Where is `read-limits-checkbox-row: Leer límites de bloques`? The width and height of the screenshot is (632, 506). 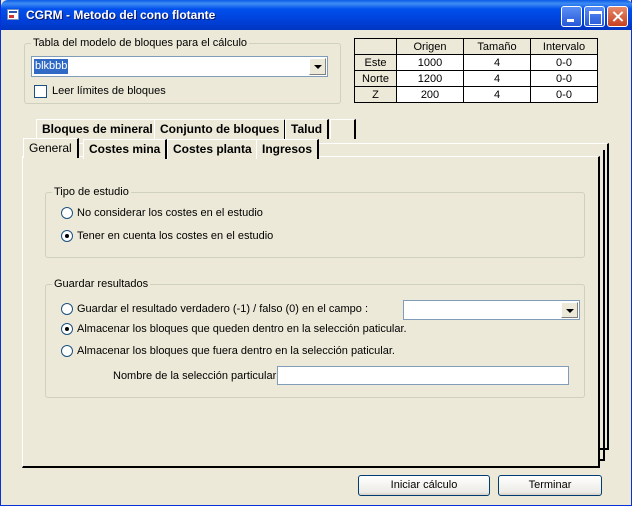
read-limits-checkbox-row: Leer límites de bloques is located at coordinates (134, 92).